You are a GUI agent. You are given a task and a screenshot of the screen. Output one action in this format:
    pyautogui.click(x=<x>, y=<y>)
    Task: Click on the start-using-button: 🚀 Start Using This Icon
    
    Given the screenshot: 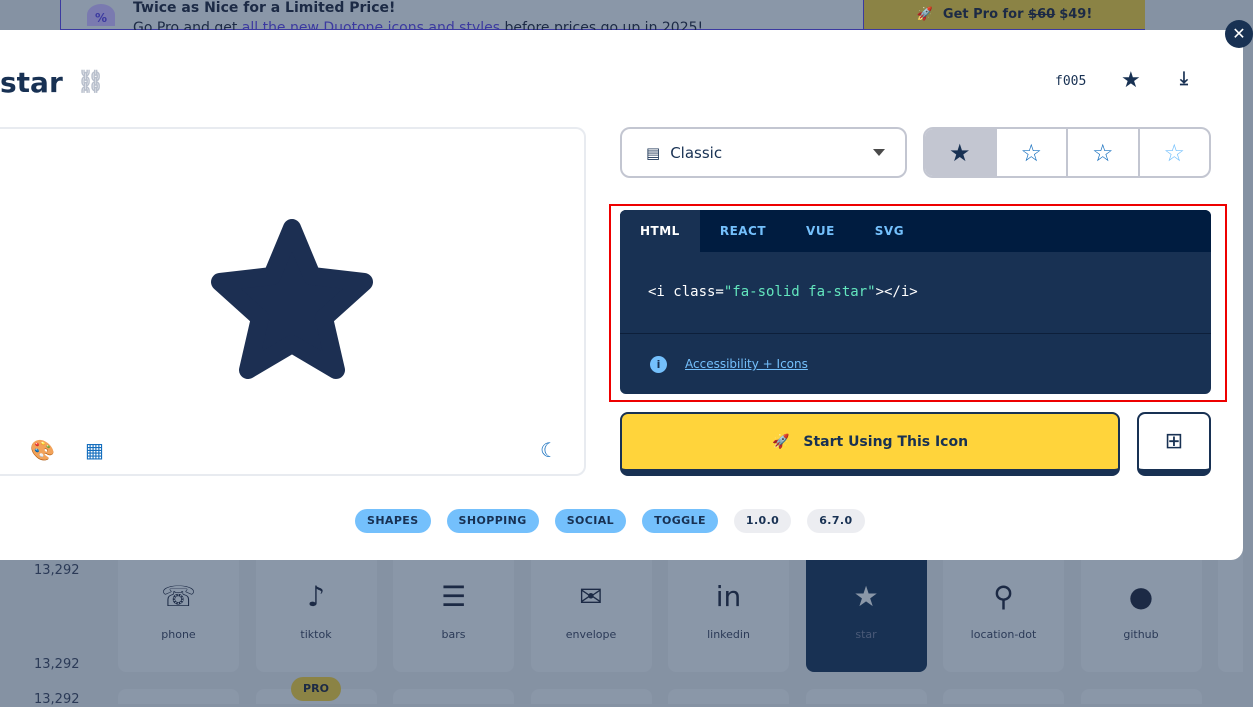 What is the action you would take?
    pyautogui.click(x=870, y=444)
    